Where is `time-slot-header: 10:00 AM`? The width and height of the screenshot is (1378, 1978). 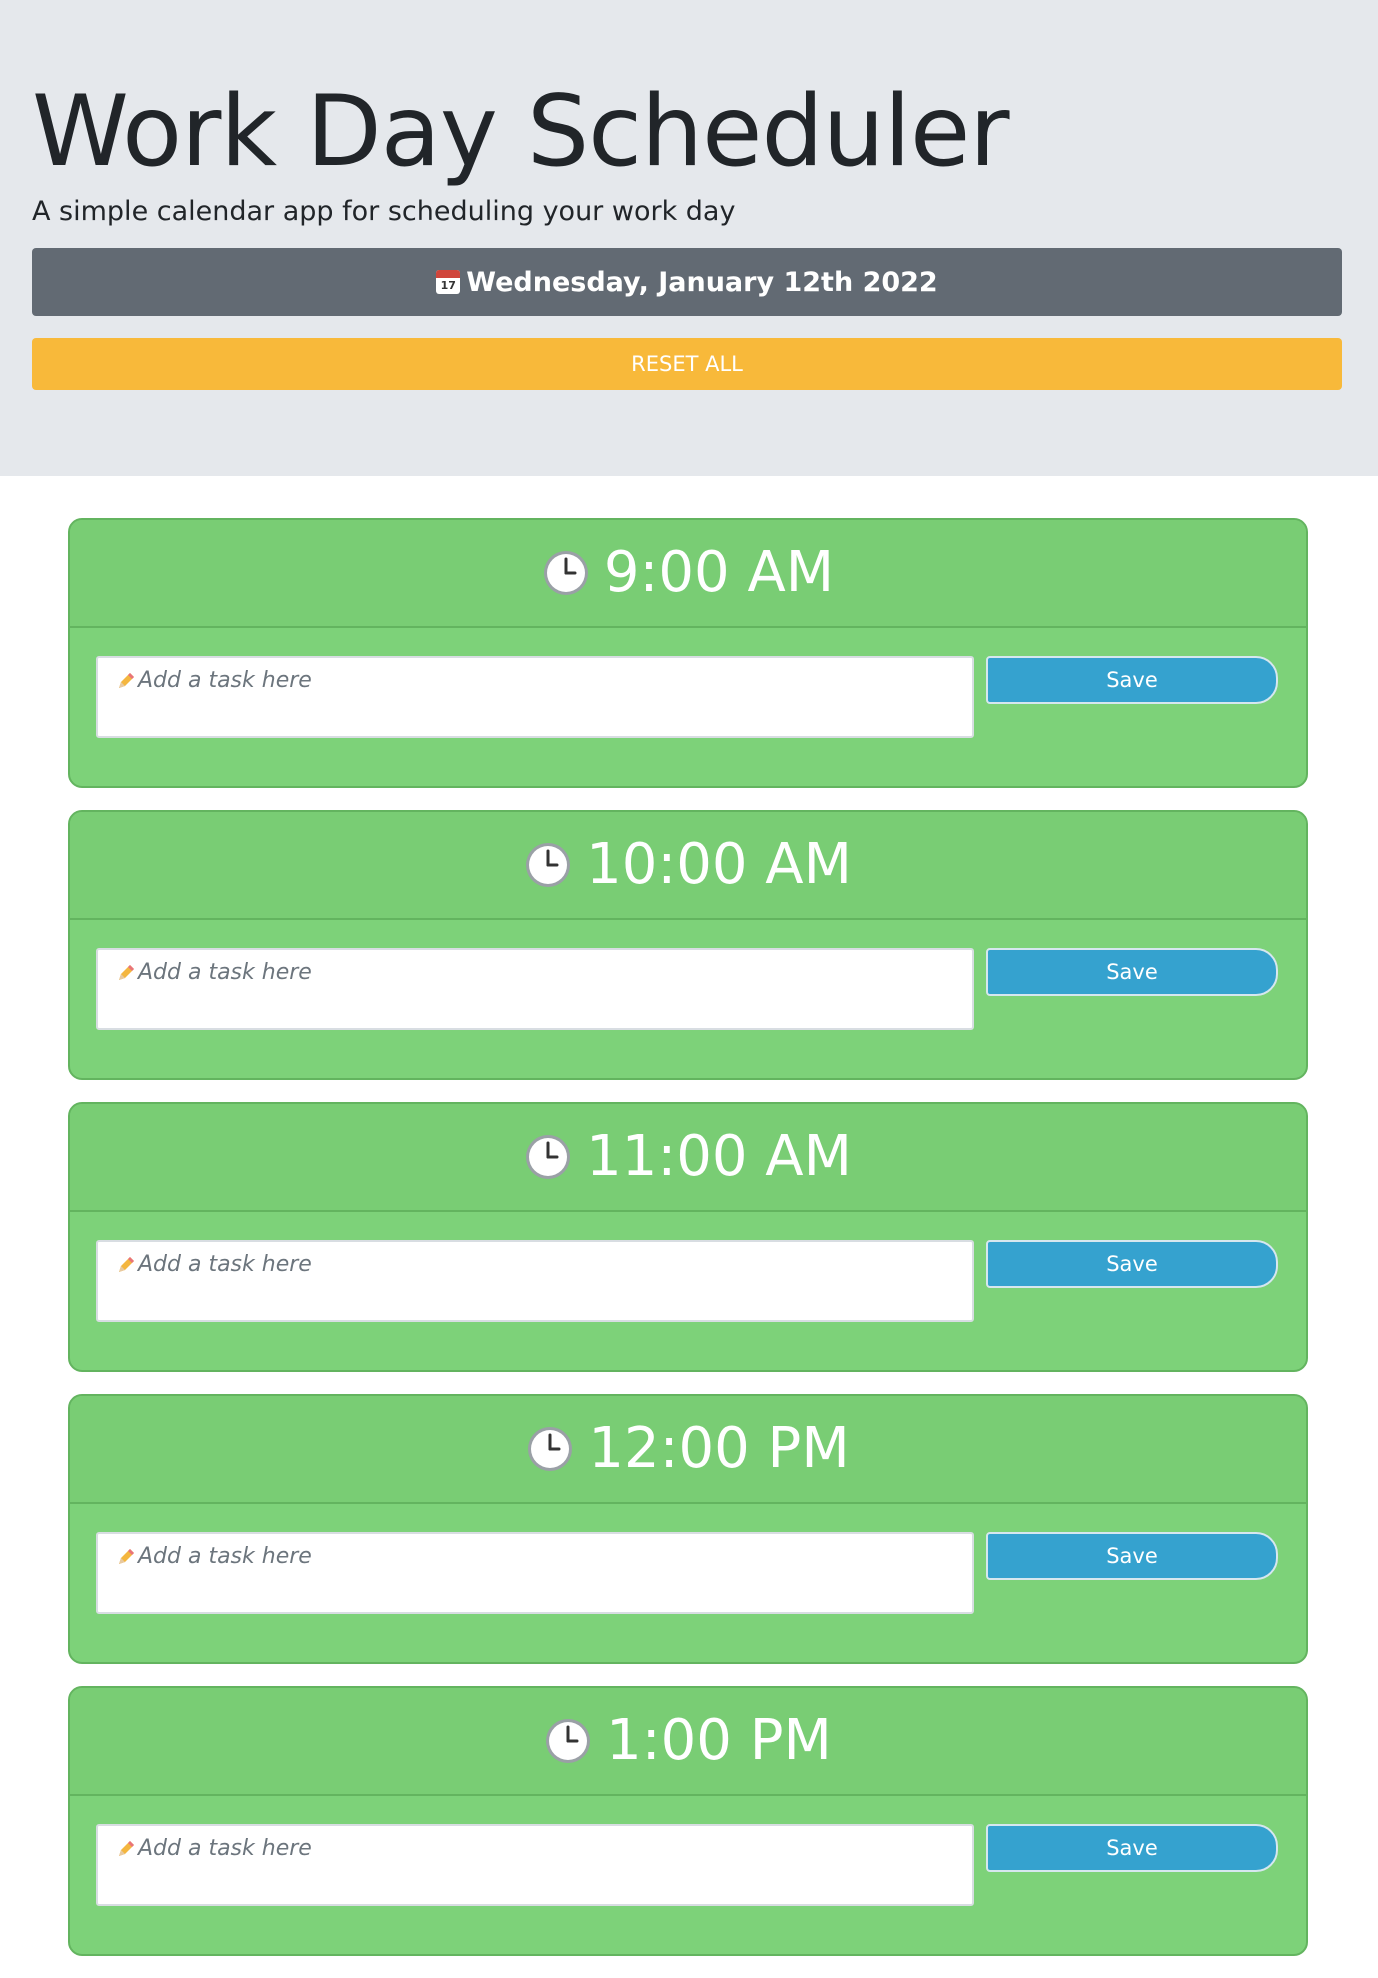
time-slot-header: 10:00 AM is located at coordinates (688, 866).